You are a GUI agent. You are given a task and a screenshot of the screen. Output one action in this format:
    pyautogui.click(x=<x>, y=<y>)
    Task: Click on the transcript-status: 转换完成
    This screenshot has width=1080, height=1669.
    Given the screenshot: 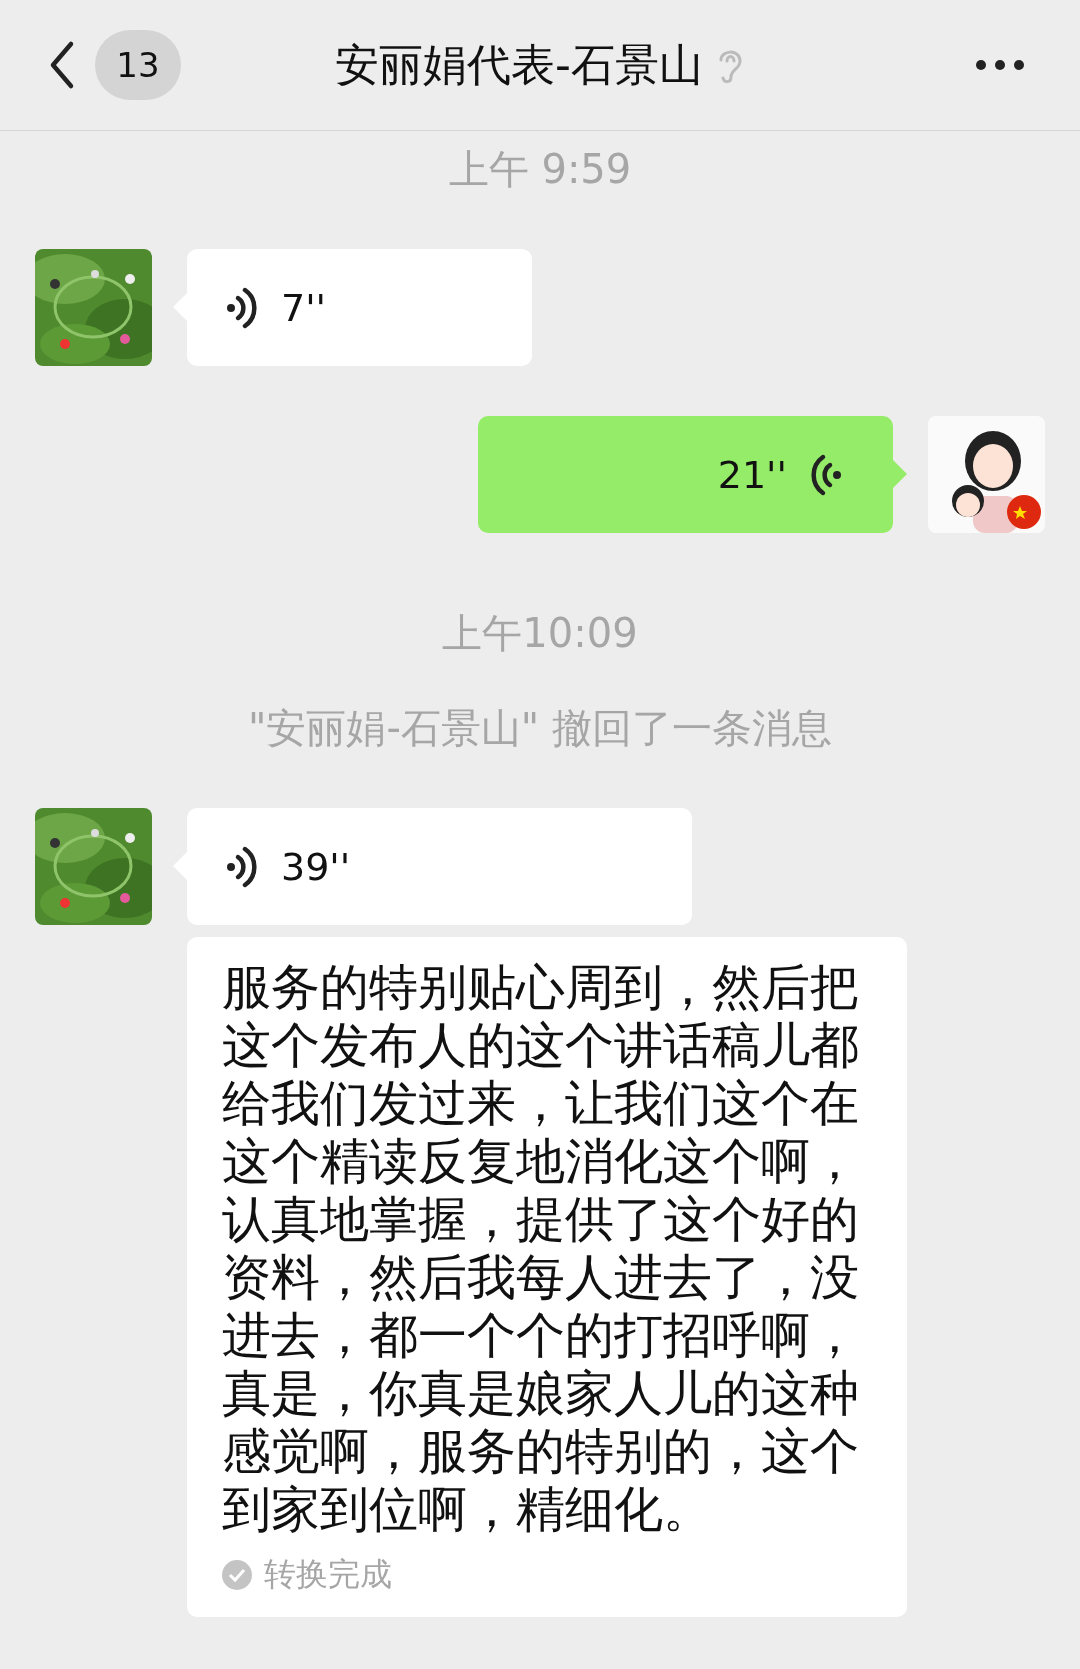 What is the action you would take?
    pyautogui.click(x=328, y=1574)
    